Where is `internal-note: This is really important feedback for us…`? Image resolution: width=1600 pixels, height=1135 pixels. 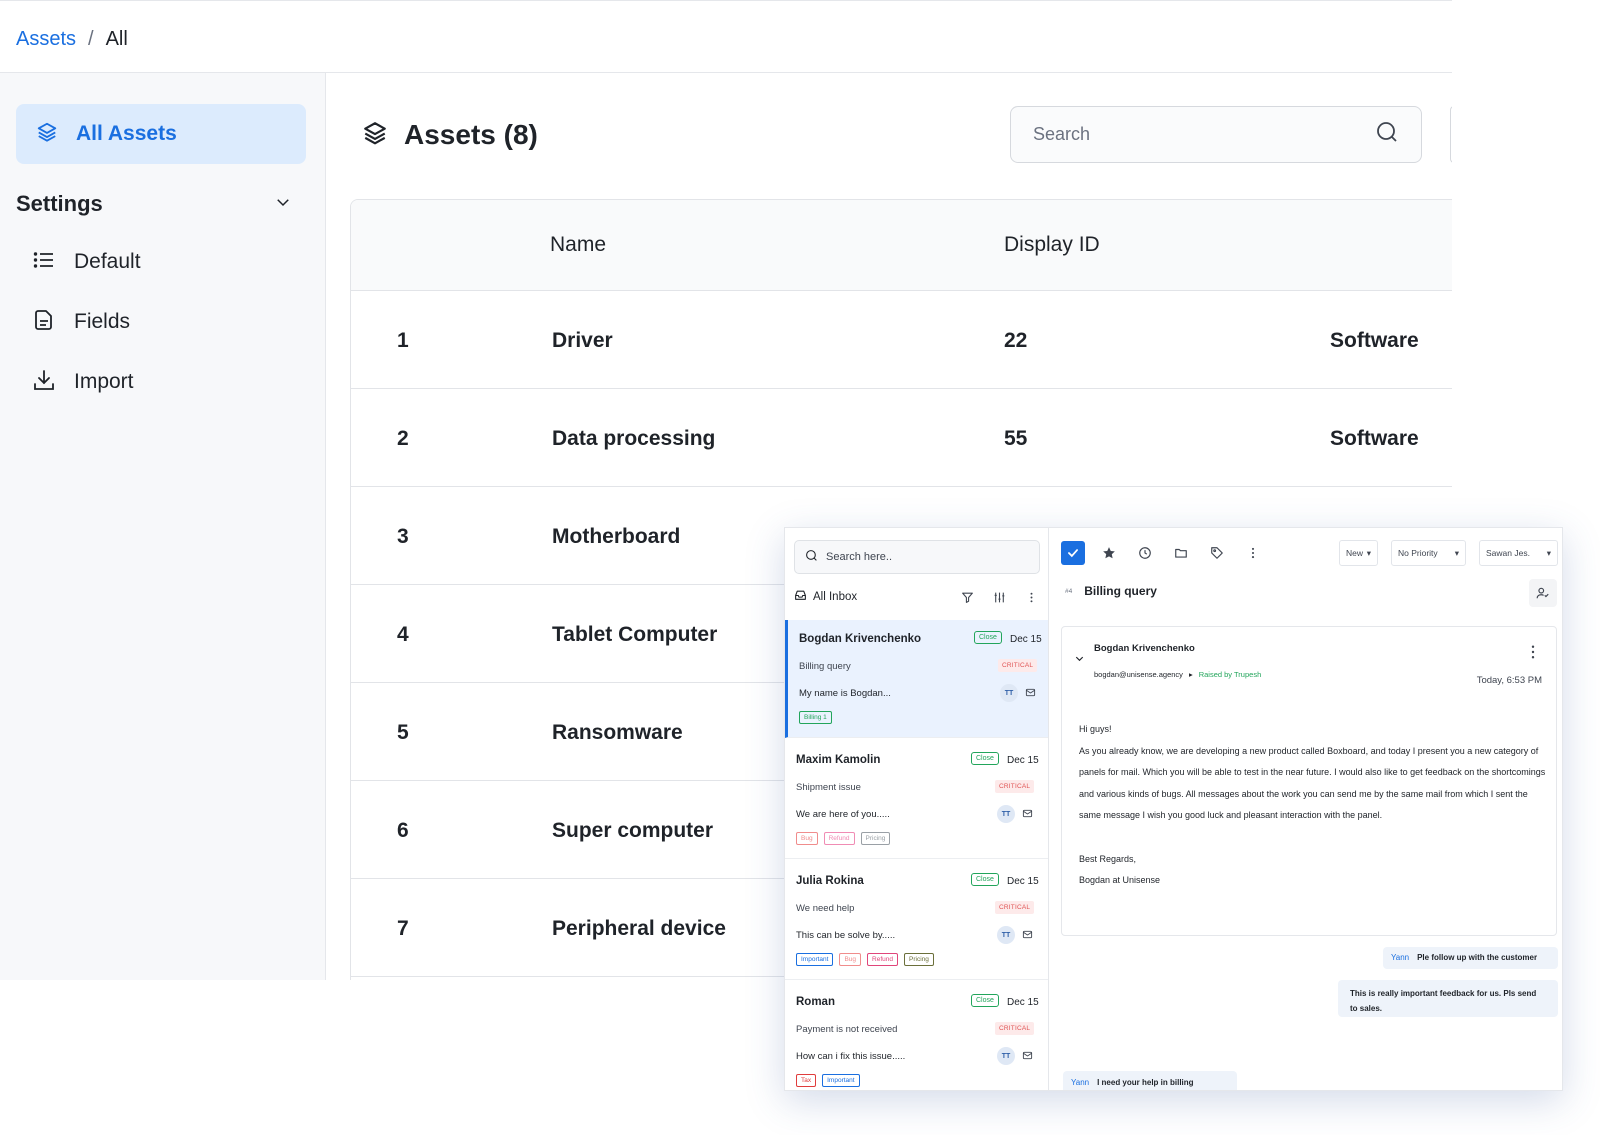 internal-note: This is really important feedback for us… is located at coordinates (1448, 998).